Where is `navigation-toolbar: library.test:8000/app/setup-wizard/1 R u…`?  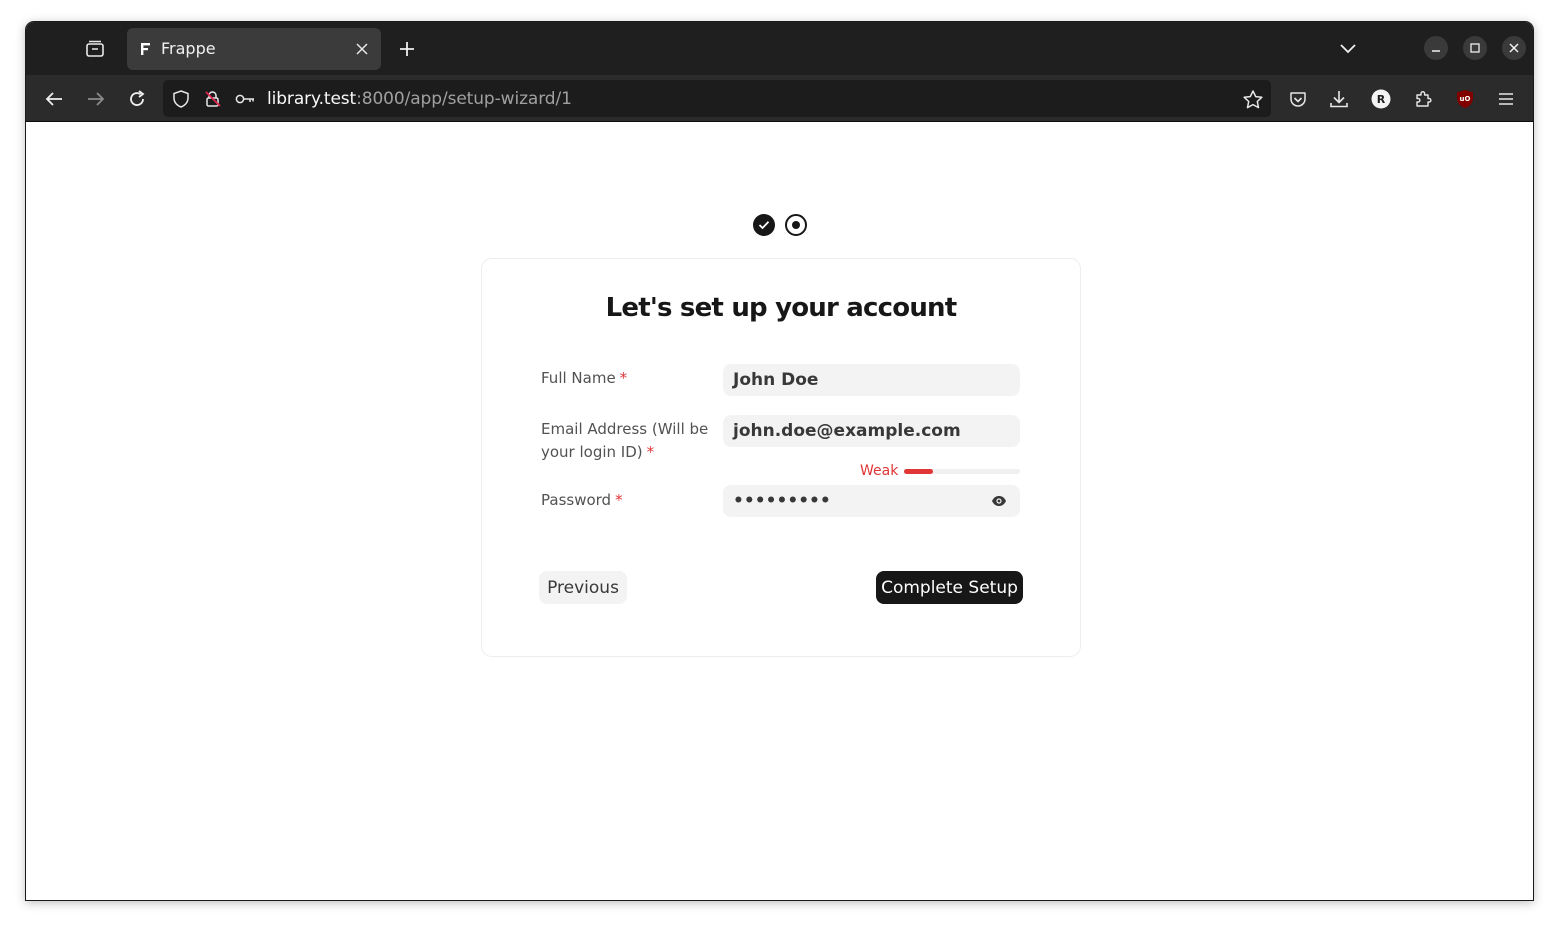 navigation-toolbar: library.test:8000/app/setup-wizard/1 R u… is located at coordinates (779, 98).